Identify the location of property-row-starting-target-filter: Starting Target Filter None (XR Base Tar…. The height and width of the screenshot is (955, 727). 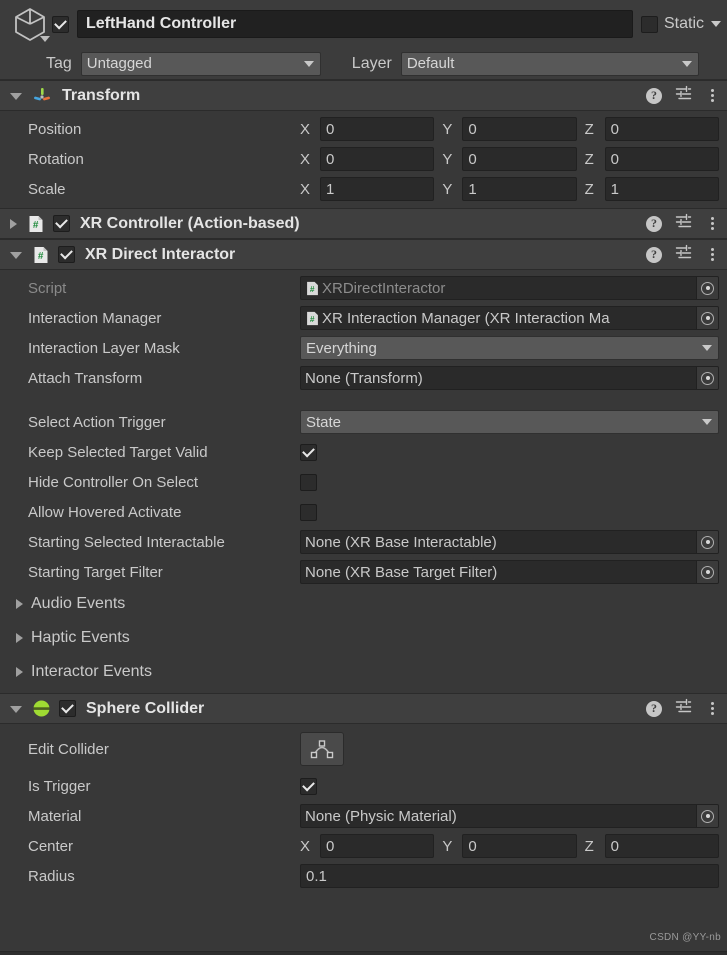
(359, 572).